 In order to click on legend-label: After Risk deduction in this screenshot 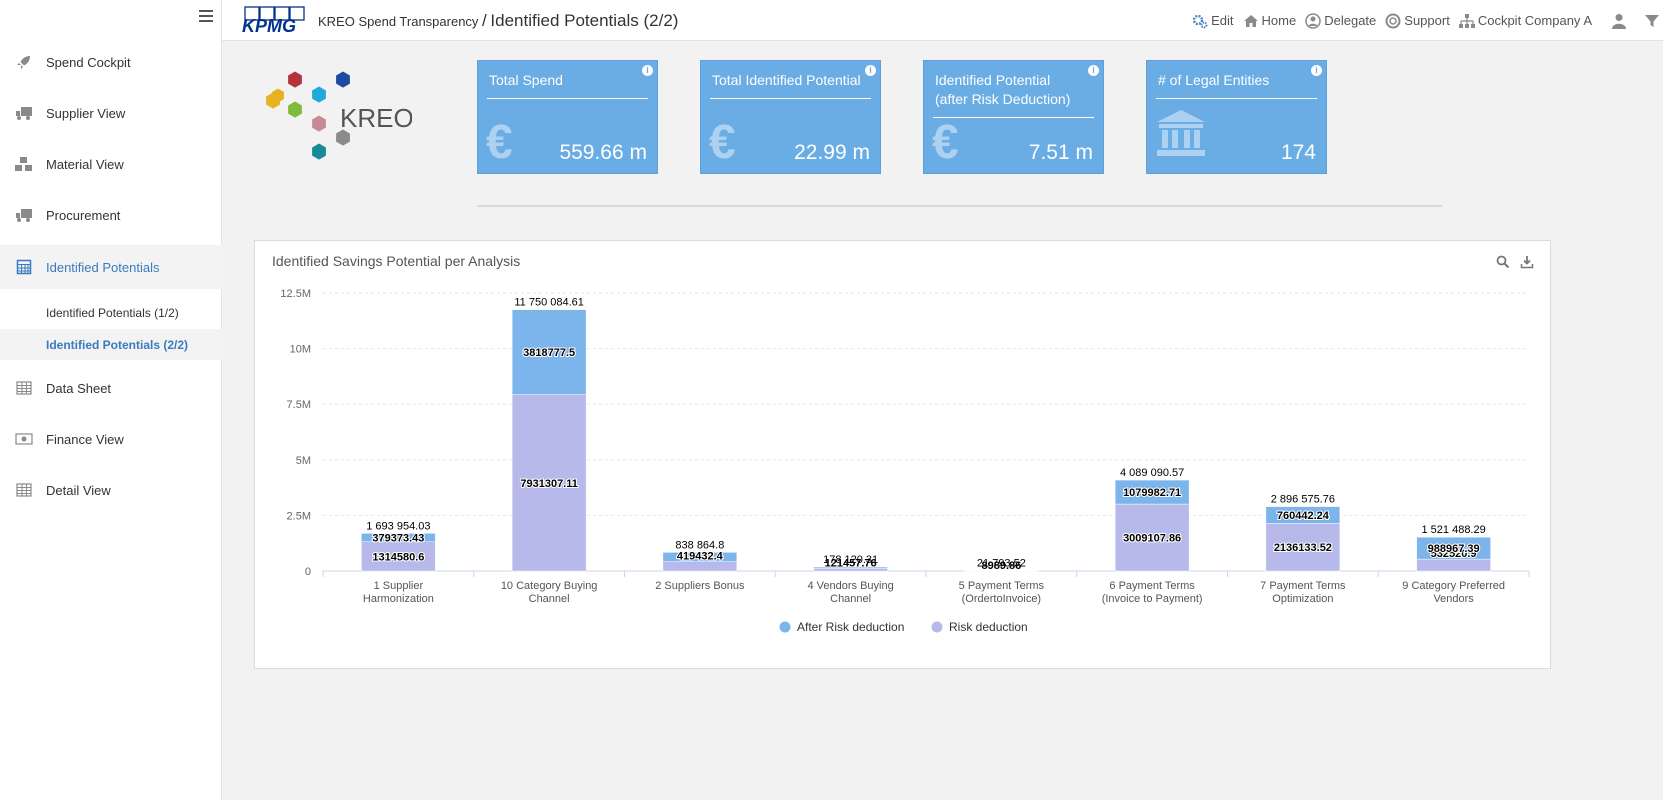, I will do `click(850, 627)`.